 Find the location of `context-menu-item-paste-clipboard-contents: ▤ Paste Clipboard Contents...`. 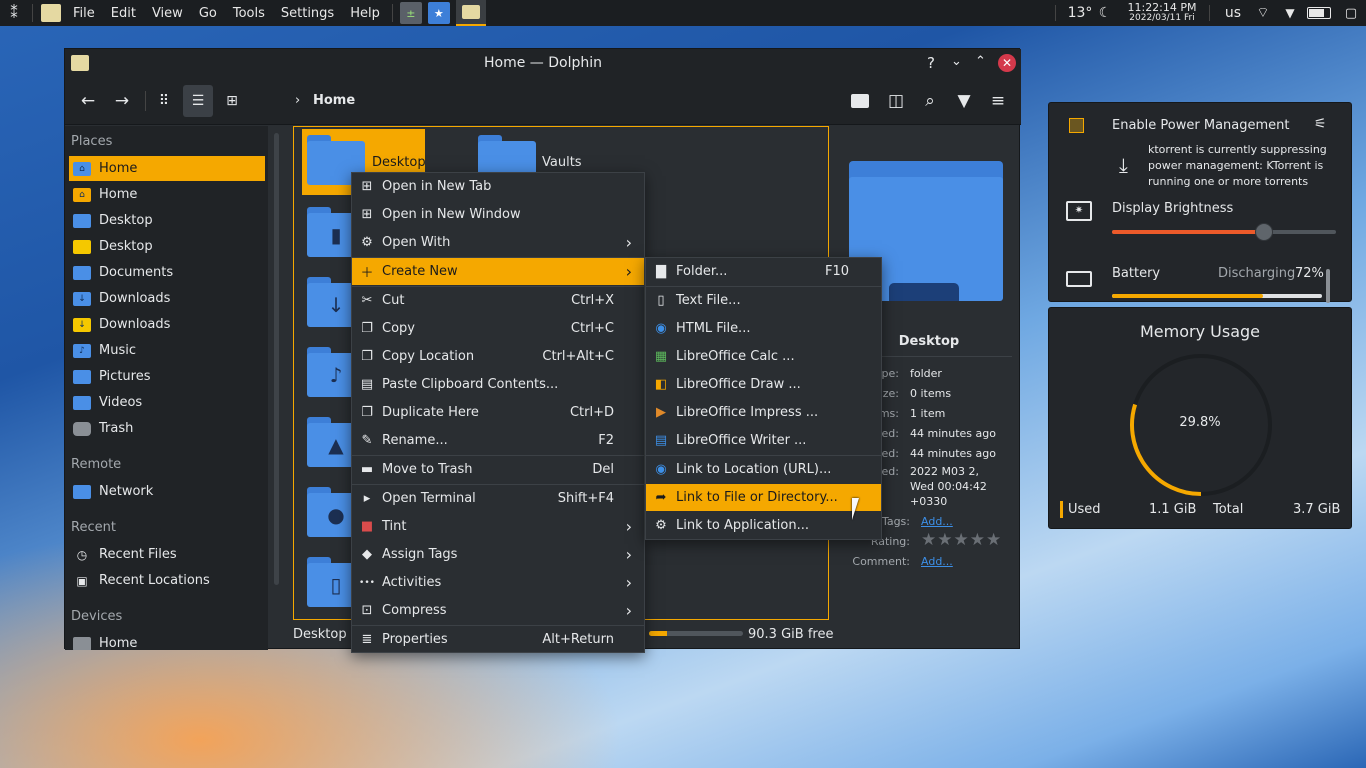

context-menu-item-paste-clipboard-contents: ▤ Paste Clipboard Contents... is located at coordinates (498, 384).